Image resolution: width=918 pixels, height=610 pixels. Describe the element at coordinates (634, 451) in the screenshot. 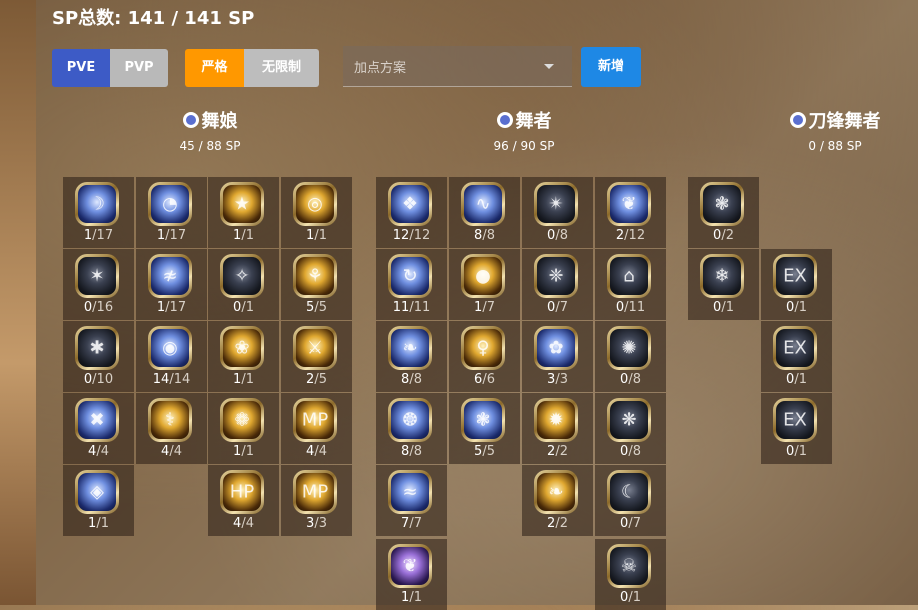

I see `skill-level-max: /8` at that location.